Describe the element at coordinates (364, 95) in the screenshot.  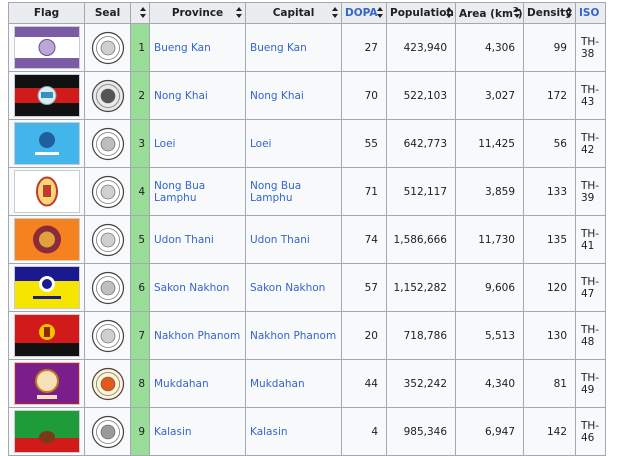
I see `dopa-cell: 70` at that location.